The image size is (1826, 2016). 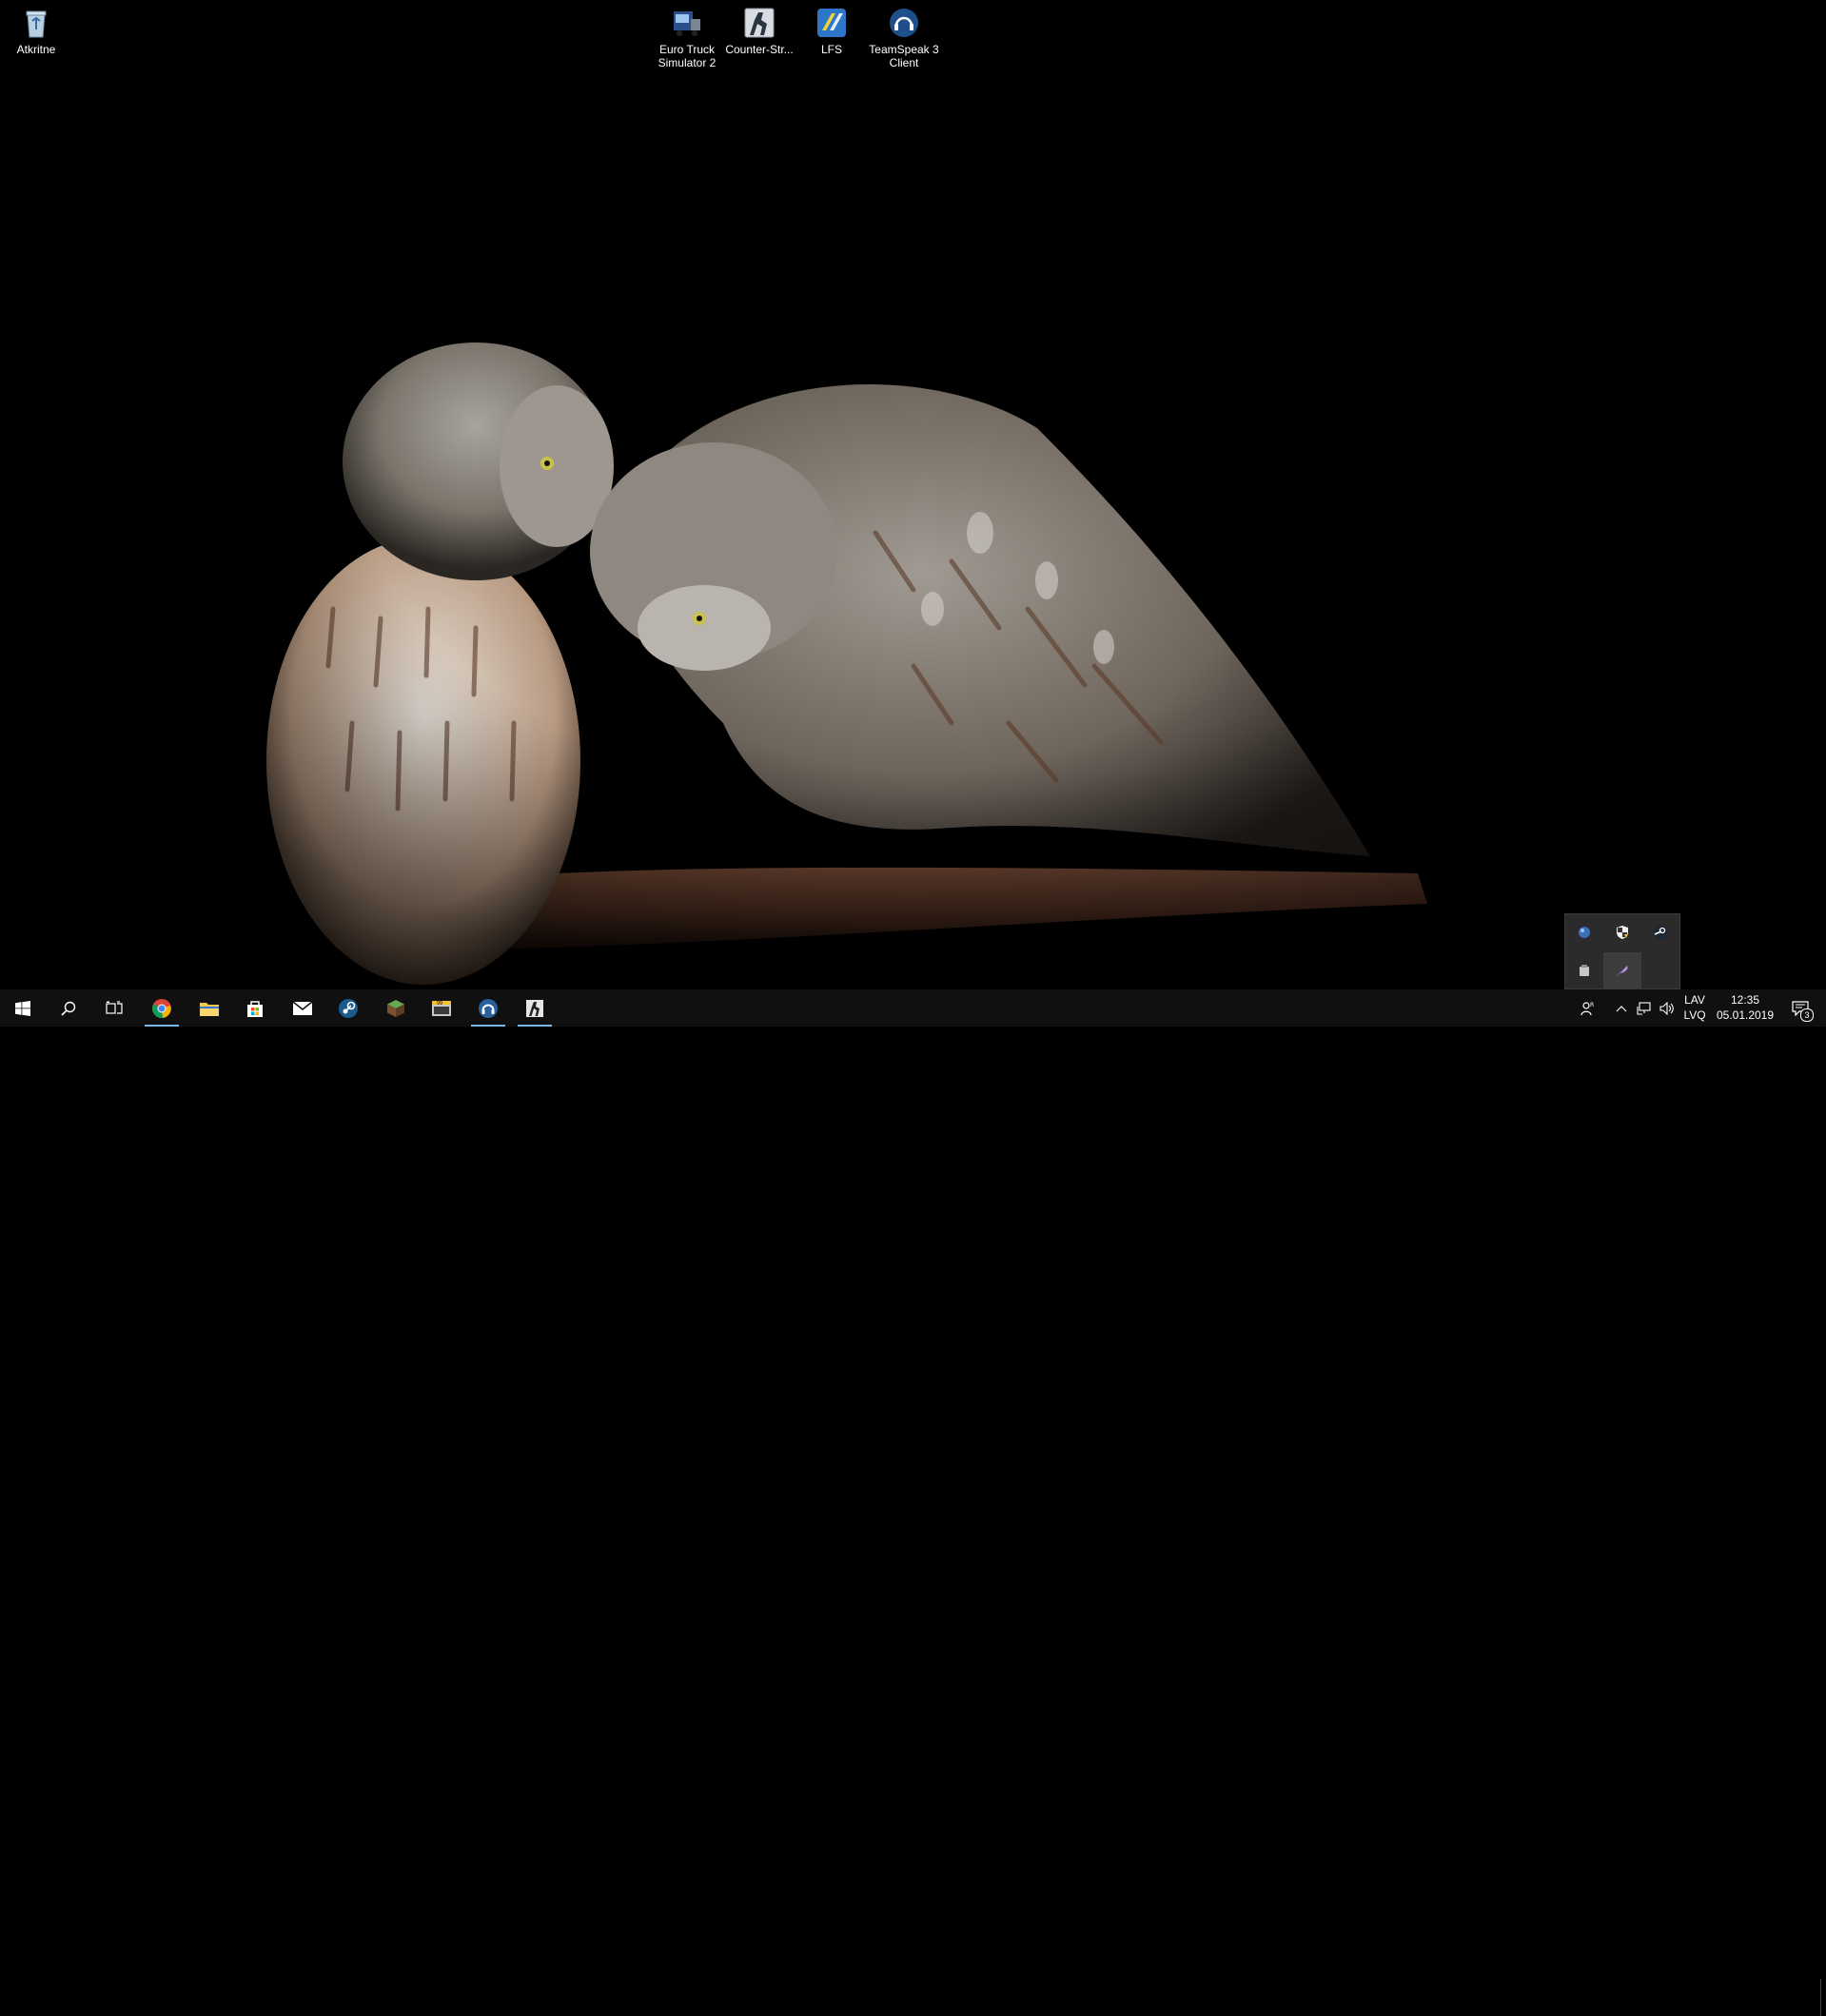 I want to click on taskbar-minecraft, so click(x=396, y=1008).